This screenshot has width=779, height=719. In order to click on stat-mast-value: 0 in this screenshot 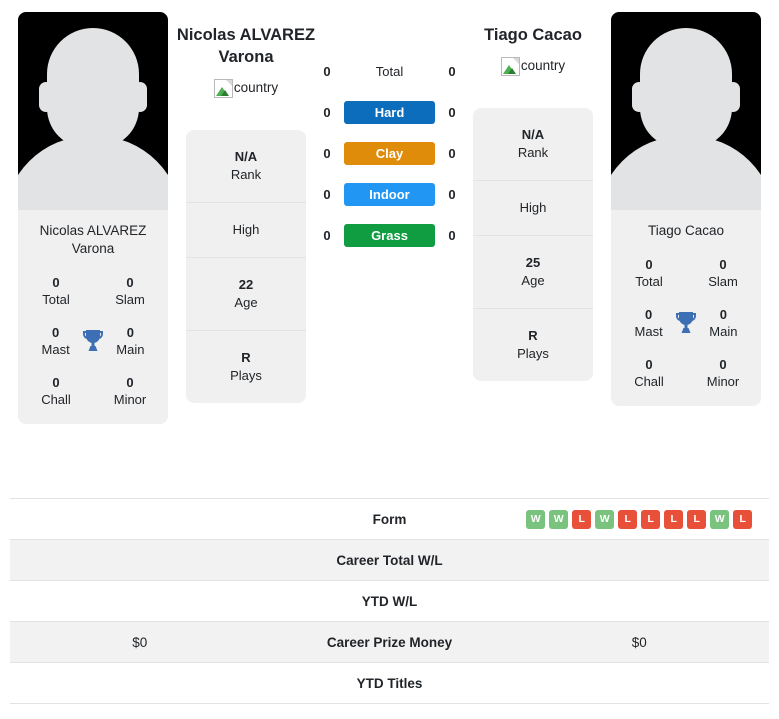, I will do `click(55, 332)`.